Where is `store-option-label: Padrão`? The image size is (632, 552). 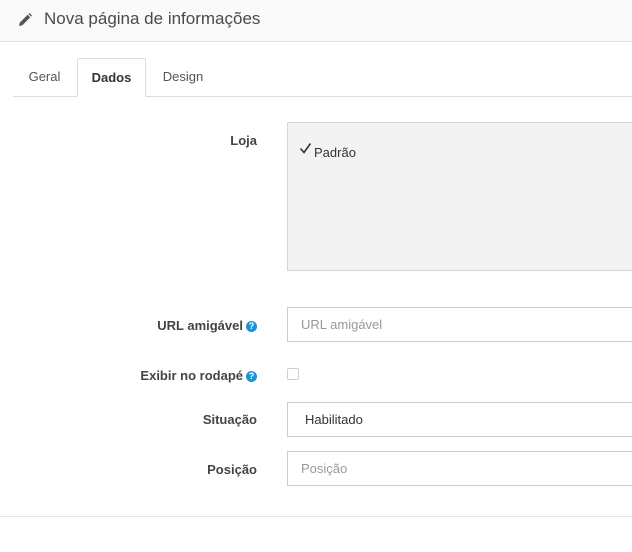
store-option-label: Padrão is located at coordinates (335, 152).